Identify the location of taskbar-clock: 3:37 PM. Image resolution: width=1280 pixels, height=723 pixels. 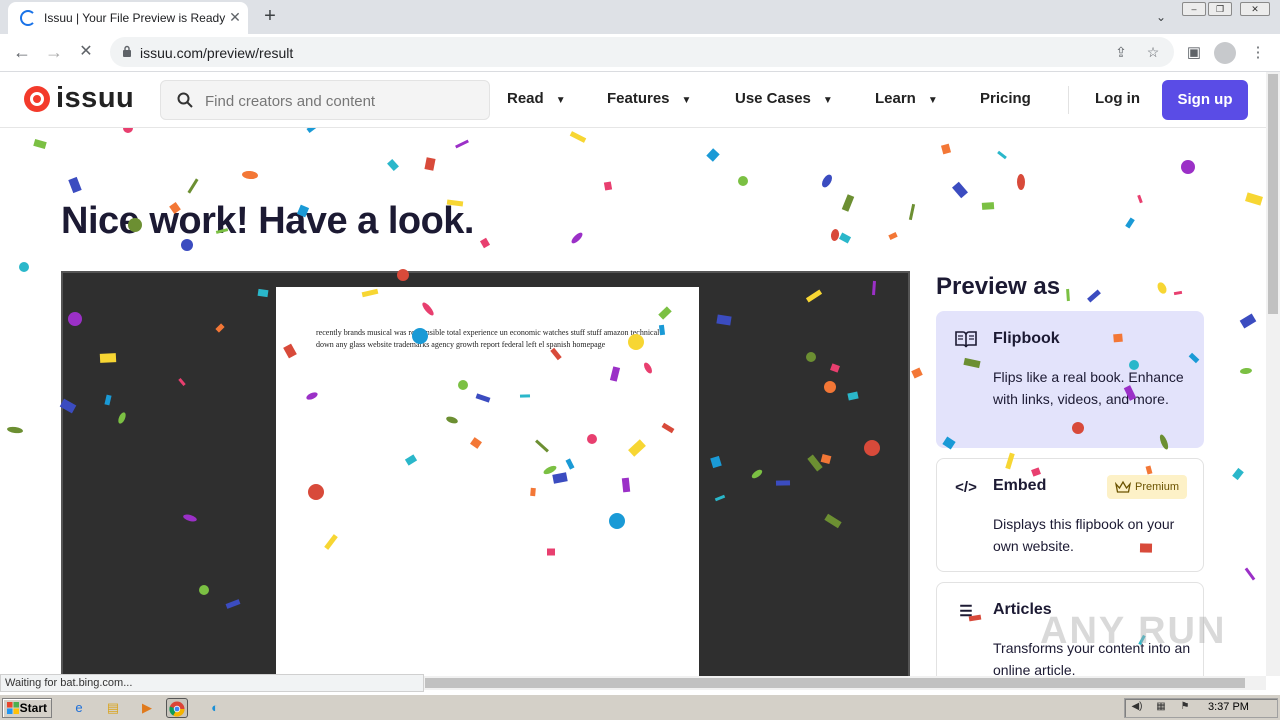
(1228, 707).